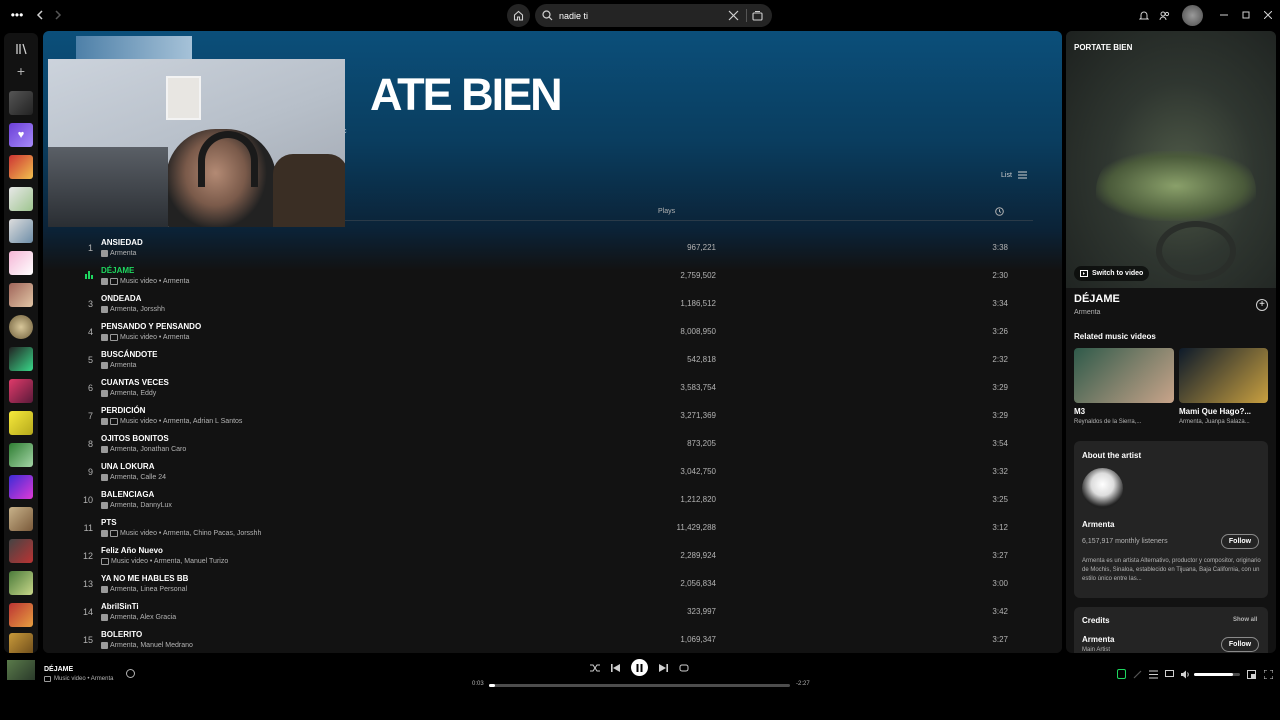 This screenshot has width=1280, height=720. I want to click on track-title: PENSANDO Y PENSANDO, so click(151, 326).